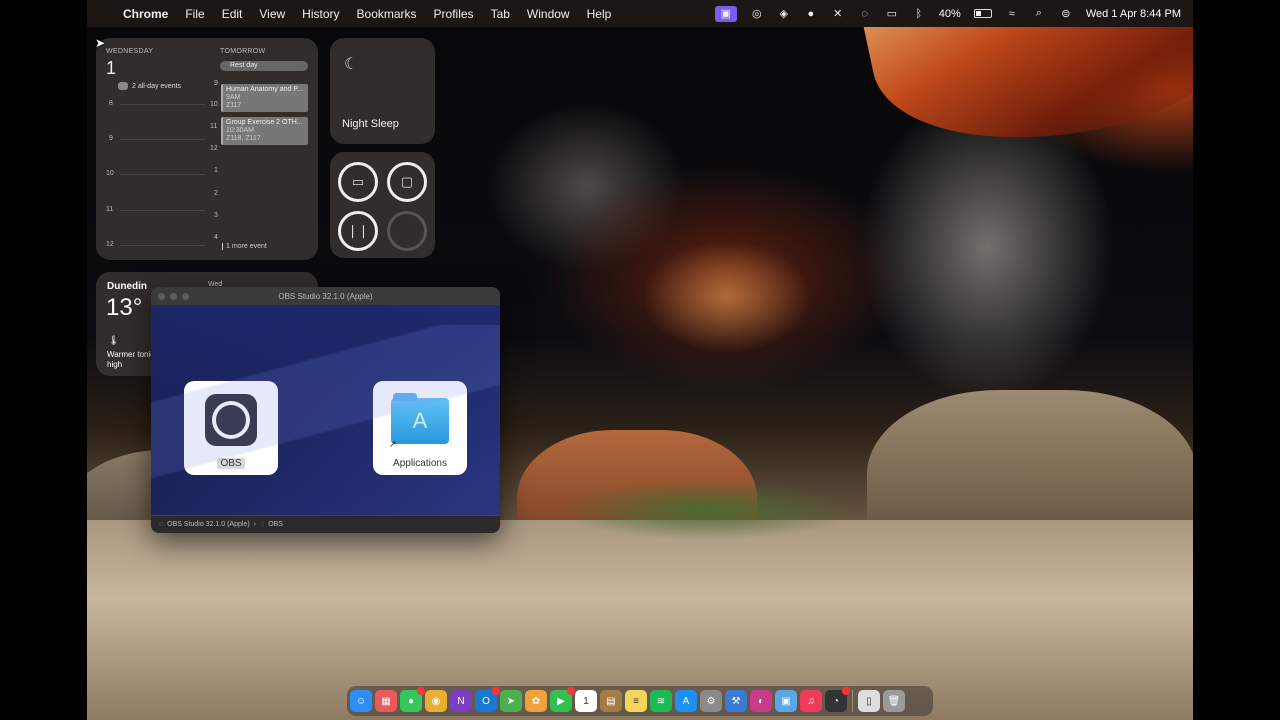  I want to click on creative-cloud-icon: ◎, so click(757, 14).